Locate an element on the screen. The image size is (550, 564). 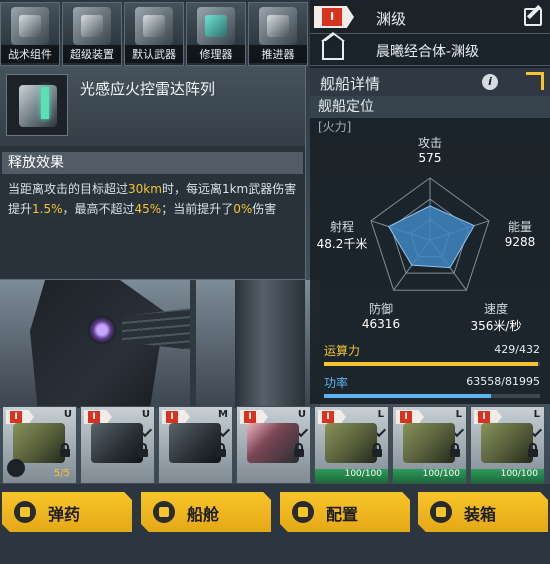
effect-text: ；当前提升了 is located at coordinates (197, 209).